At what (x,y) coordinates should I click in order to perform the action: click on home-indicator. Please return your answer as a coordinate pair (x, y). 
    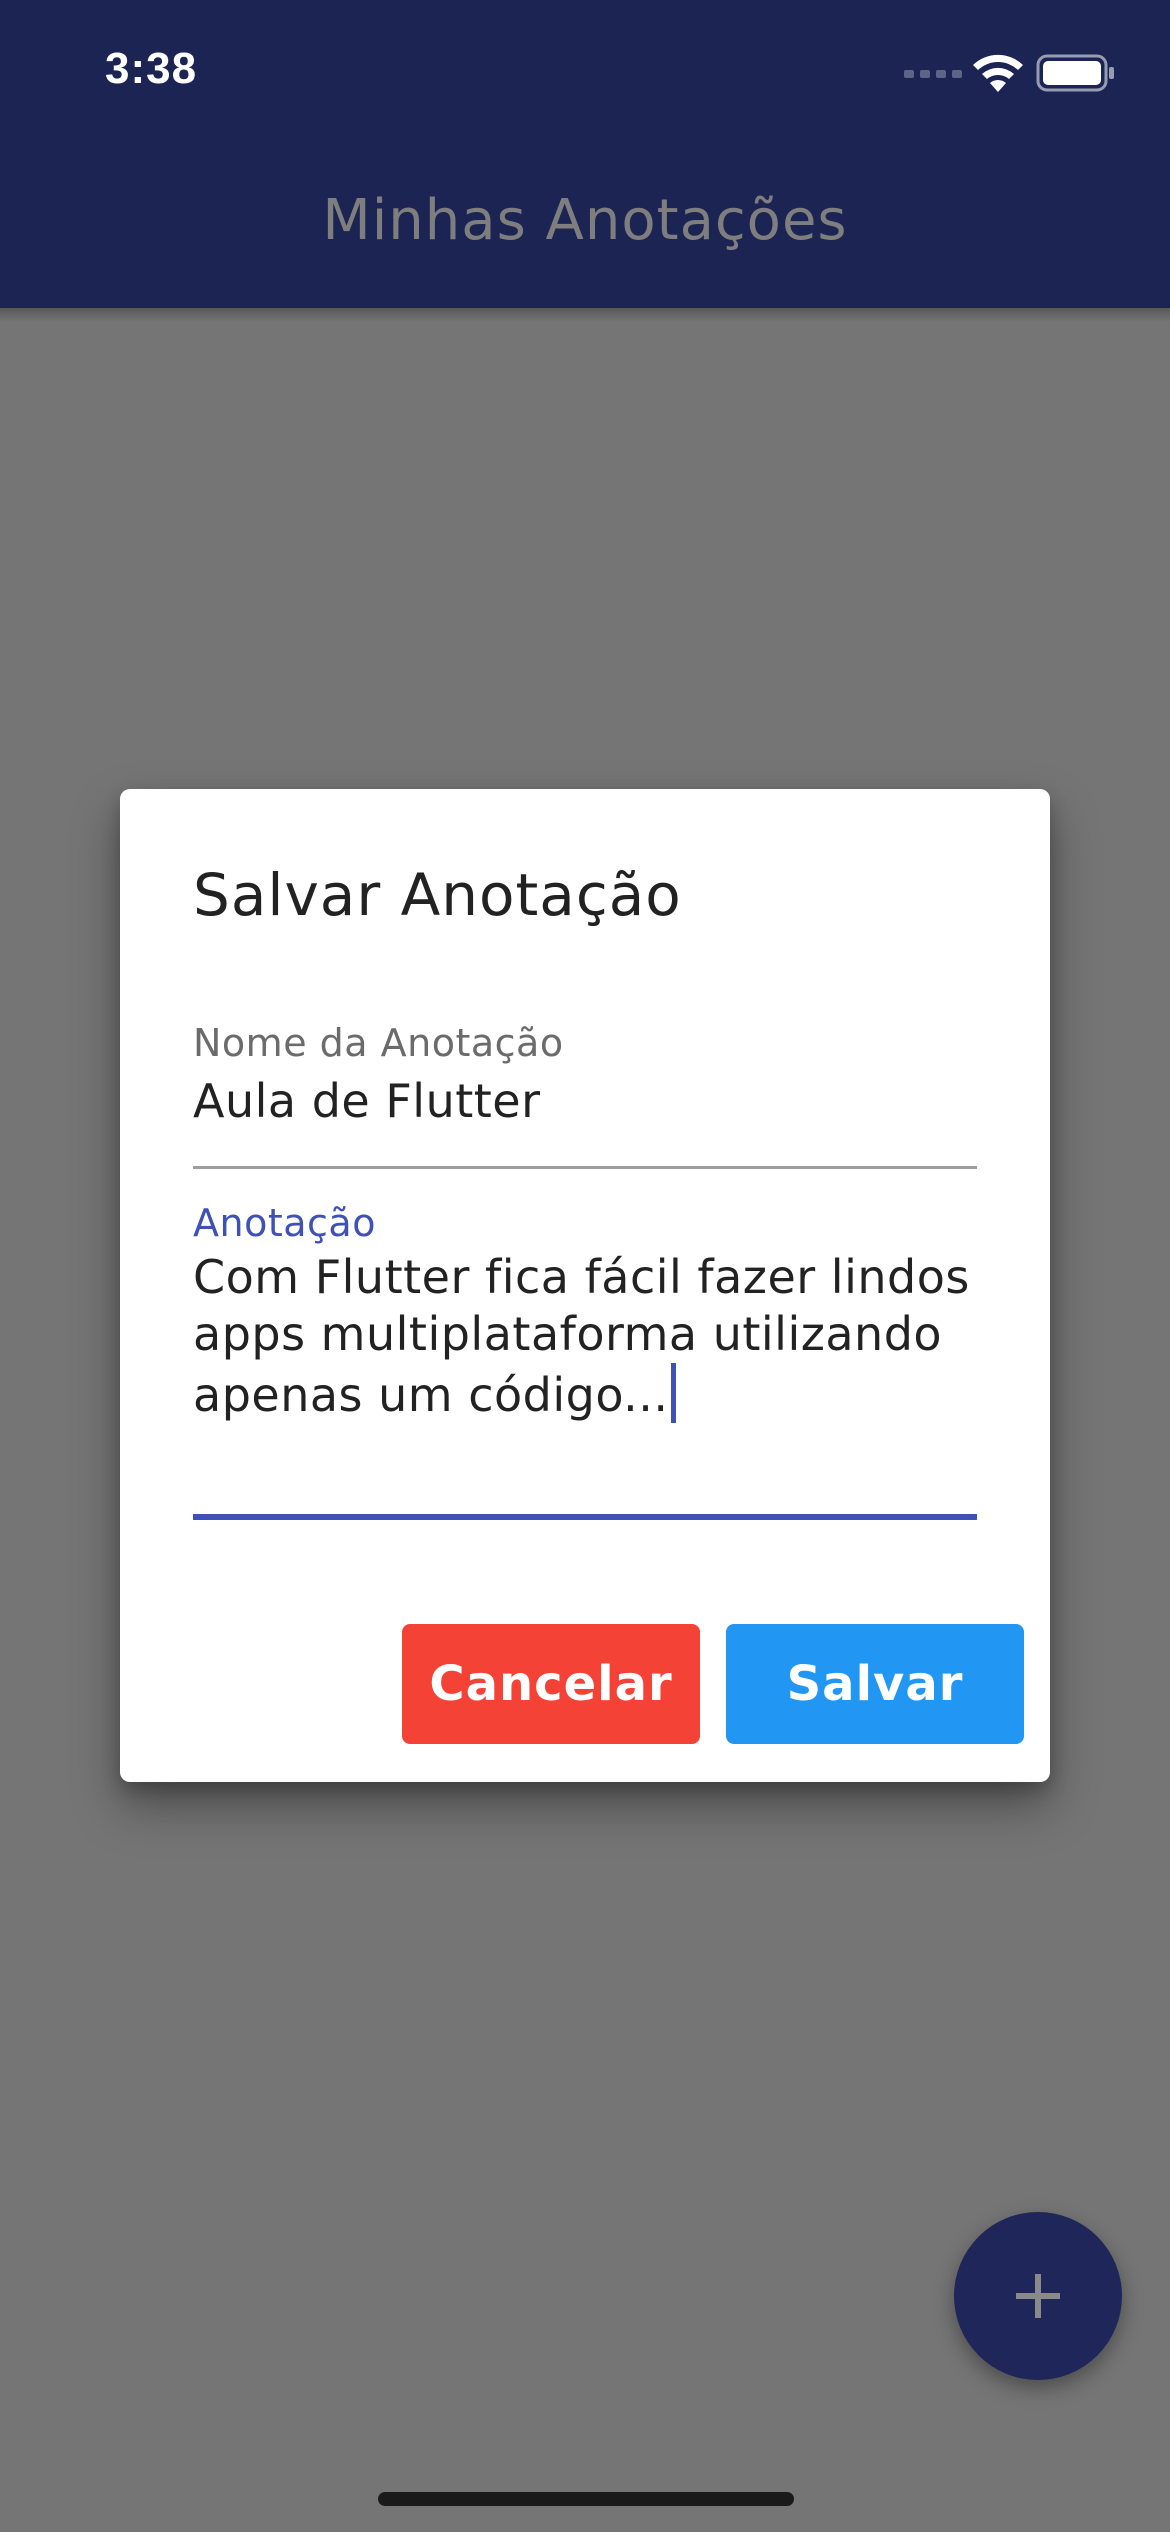
    Looking at the image, I should click on (586, 2499).